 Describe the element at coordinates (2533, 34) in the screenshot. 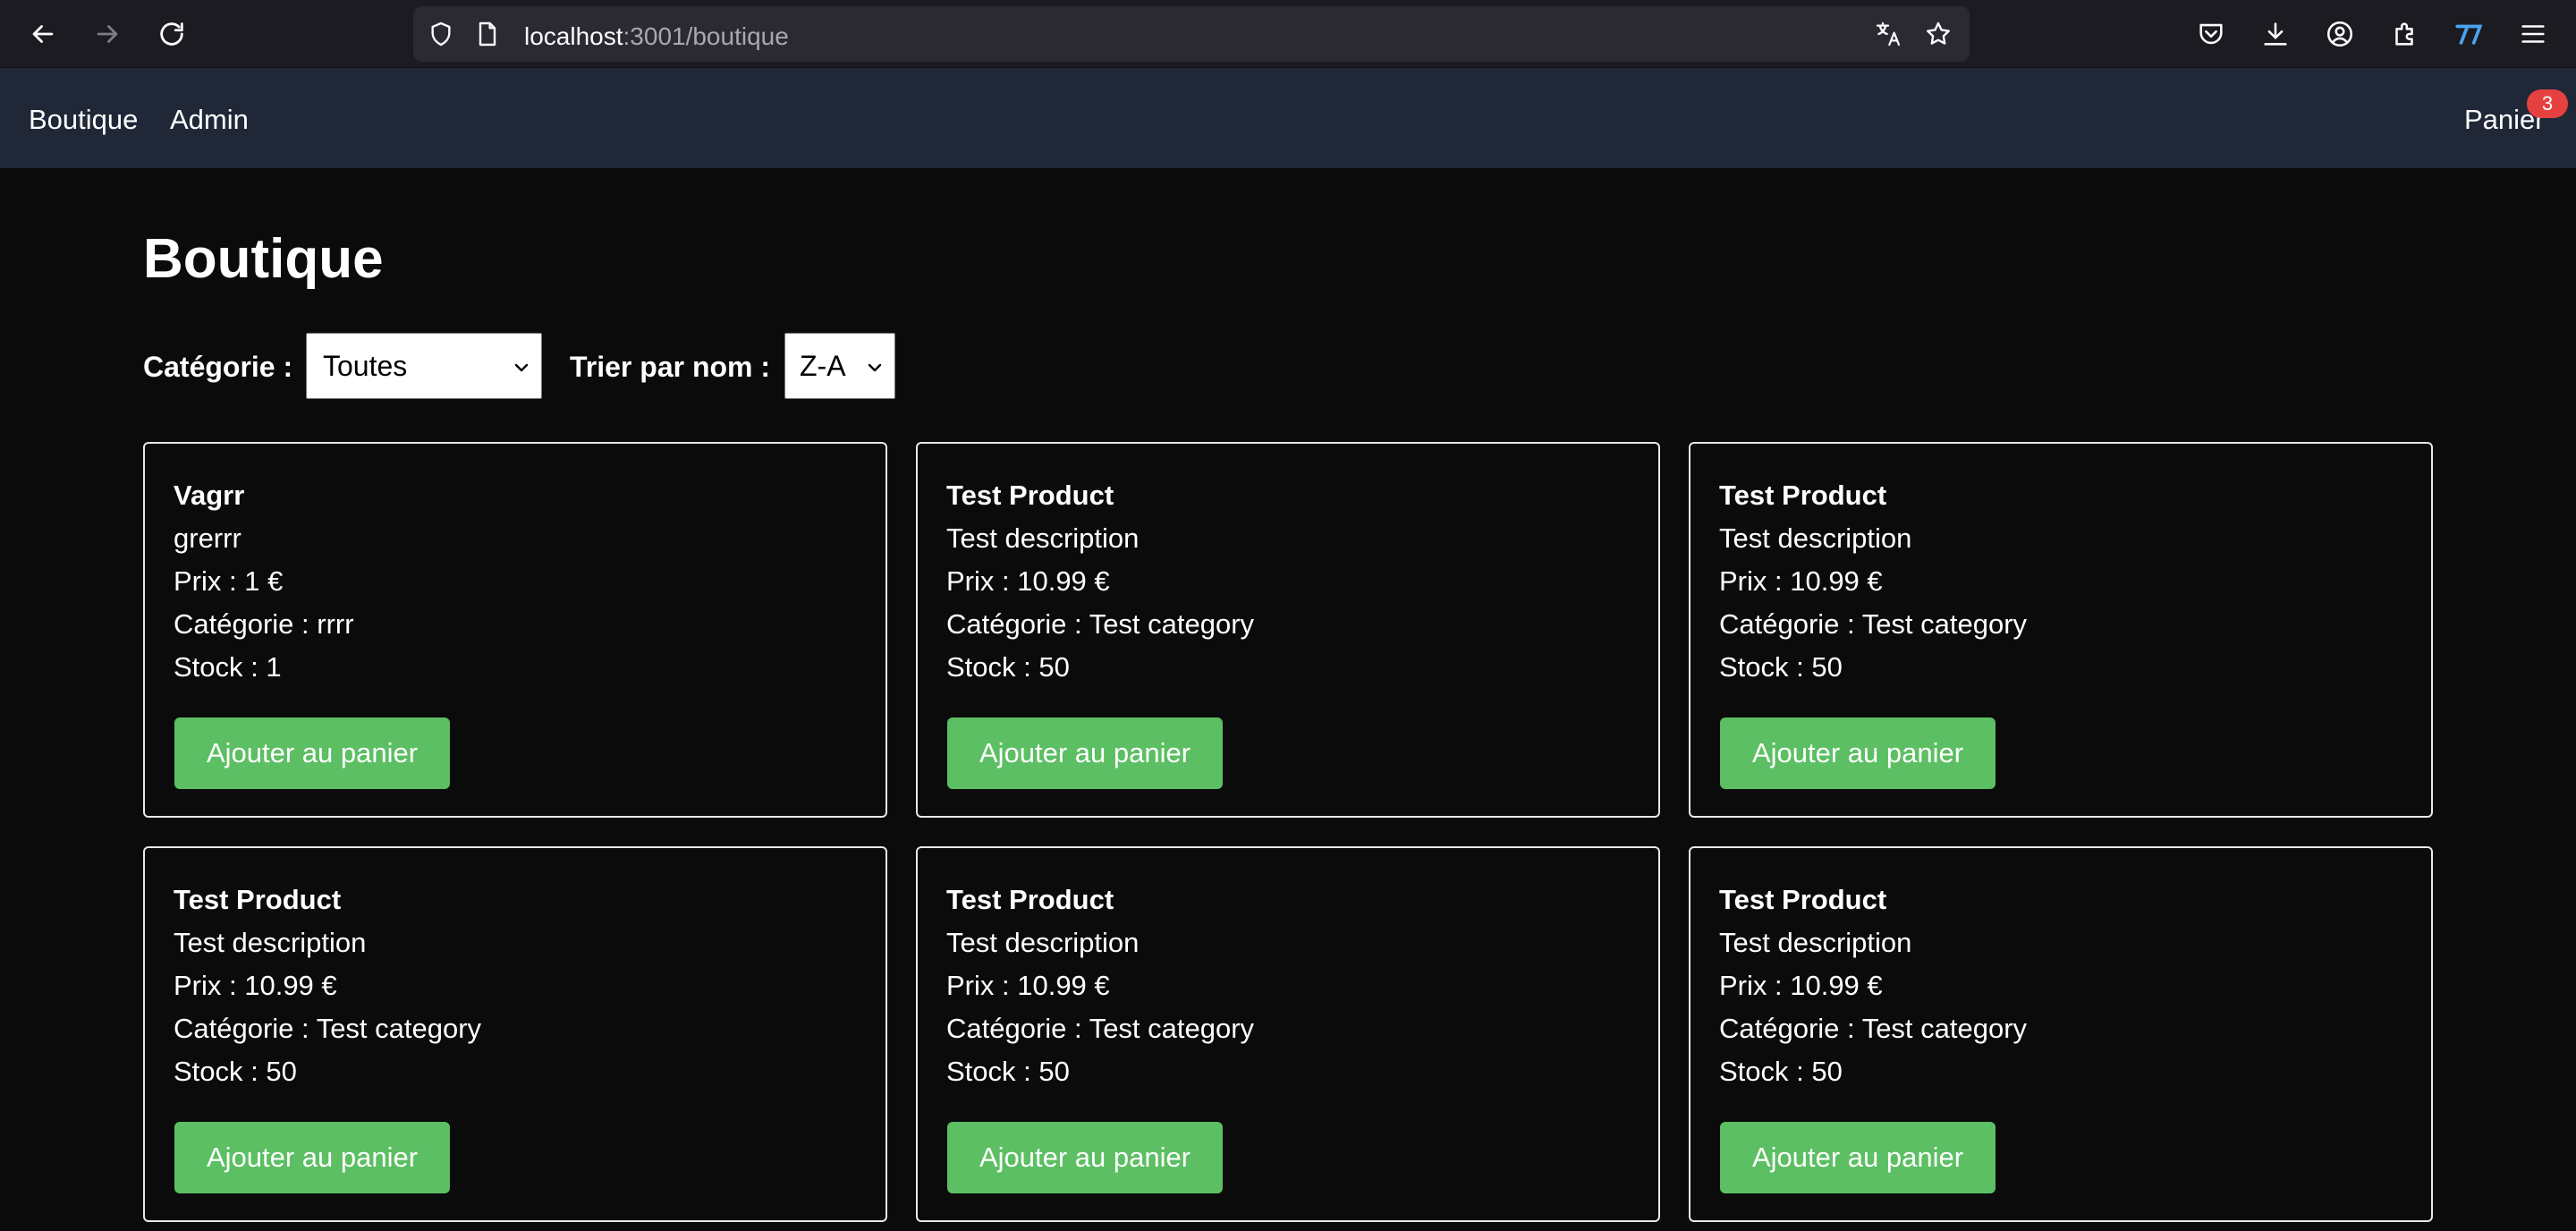

I see `menu-icon` at that location.